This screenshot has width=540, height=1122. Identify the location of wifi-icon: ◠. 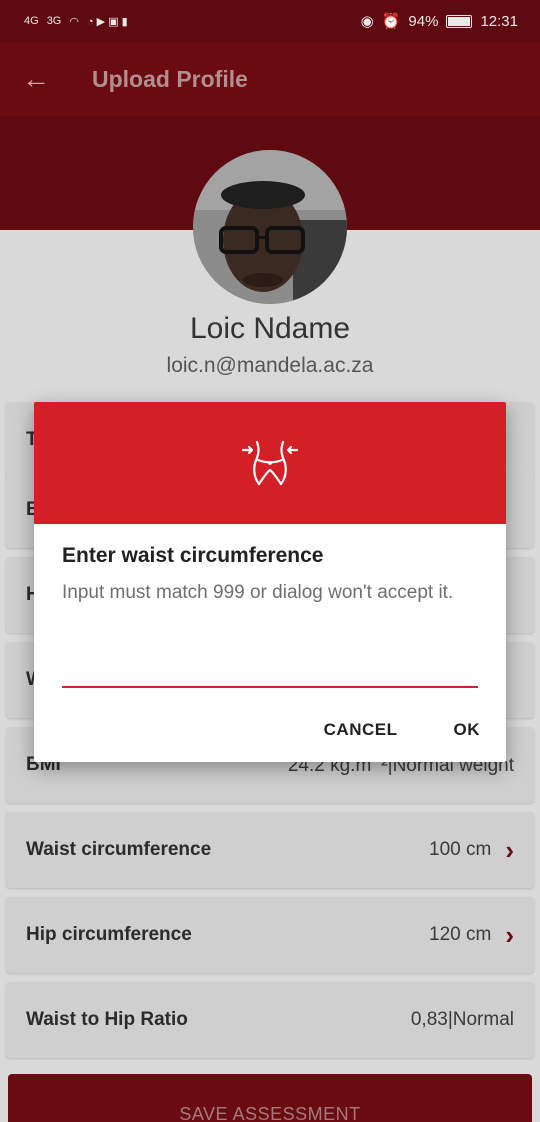
(74, 21).